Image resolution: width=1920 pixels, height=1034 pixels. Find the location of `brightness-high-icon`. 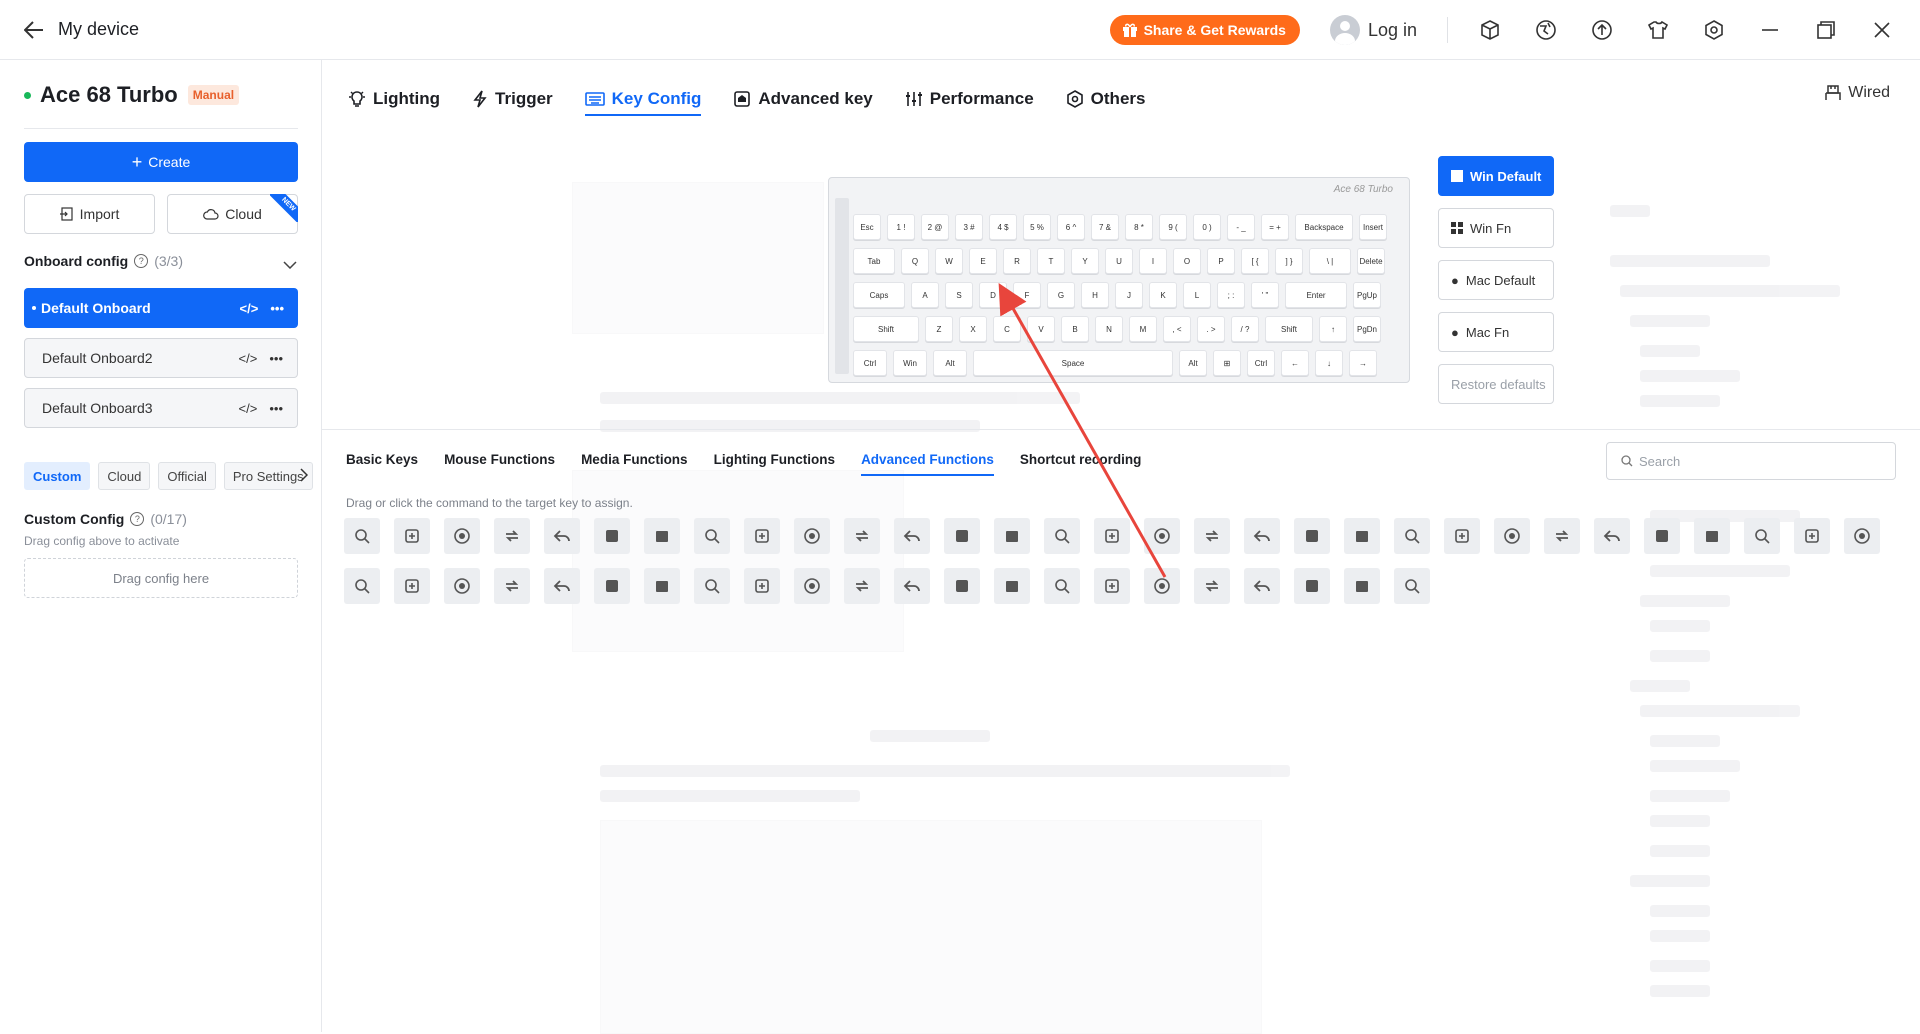

brightness-high-icon is located at coordinates (1012, 586).